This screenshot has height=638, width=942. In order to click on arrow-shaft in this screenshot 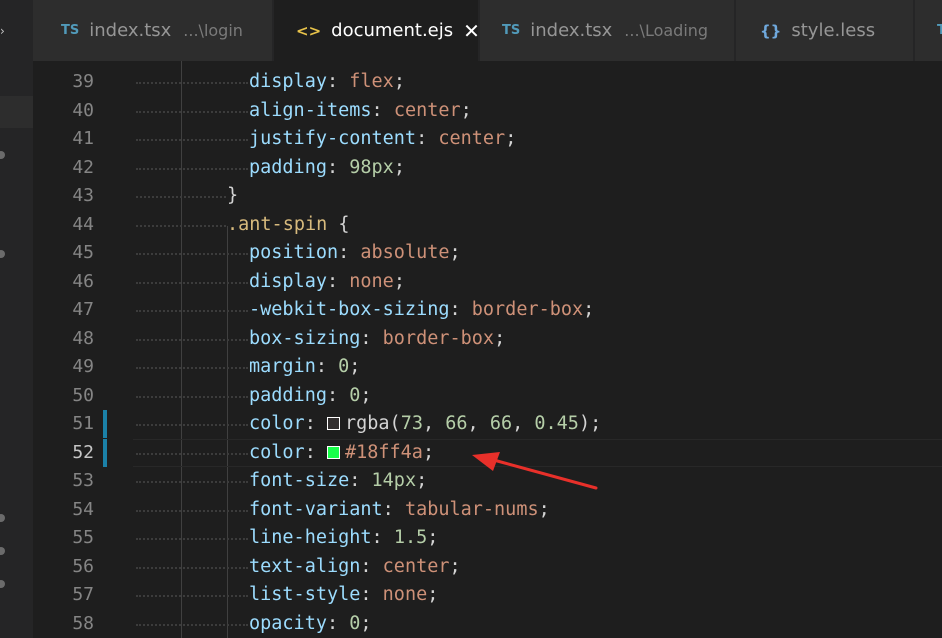, I will do `click(543, 473)`.